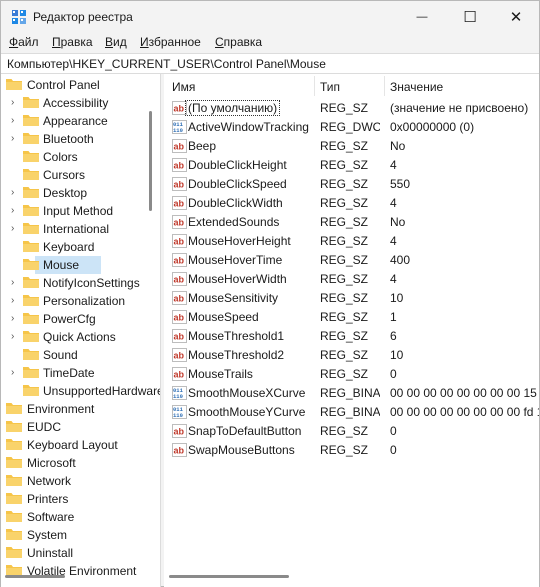 The image size is (540, 587). Describe the element at coordinates (72, 42) in the screenshot. I see `menu-edit: Правка` at that location.